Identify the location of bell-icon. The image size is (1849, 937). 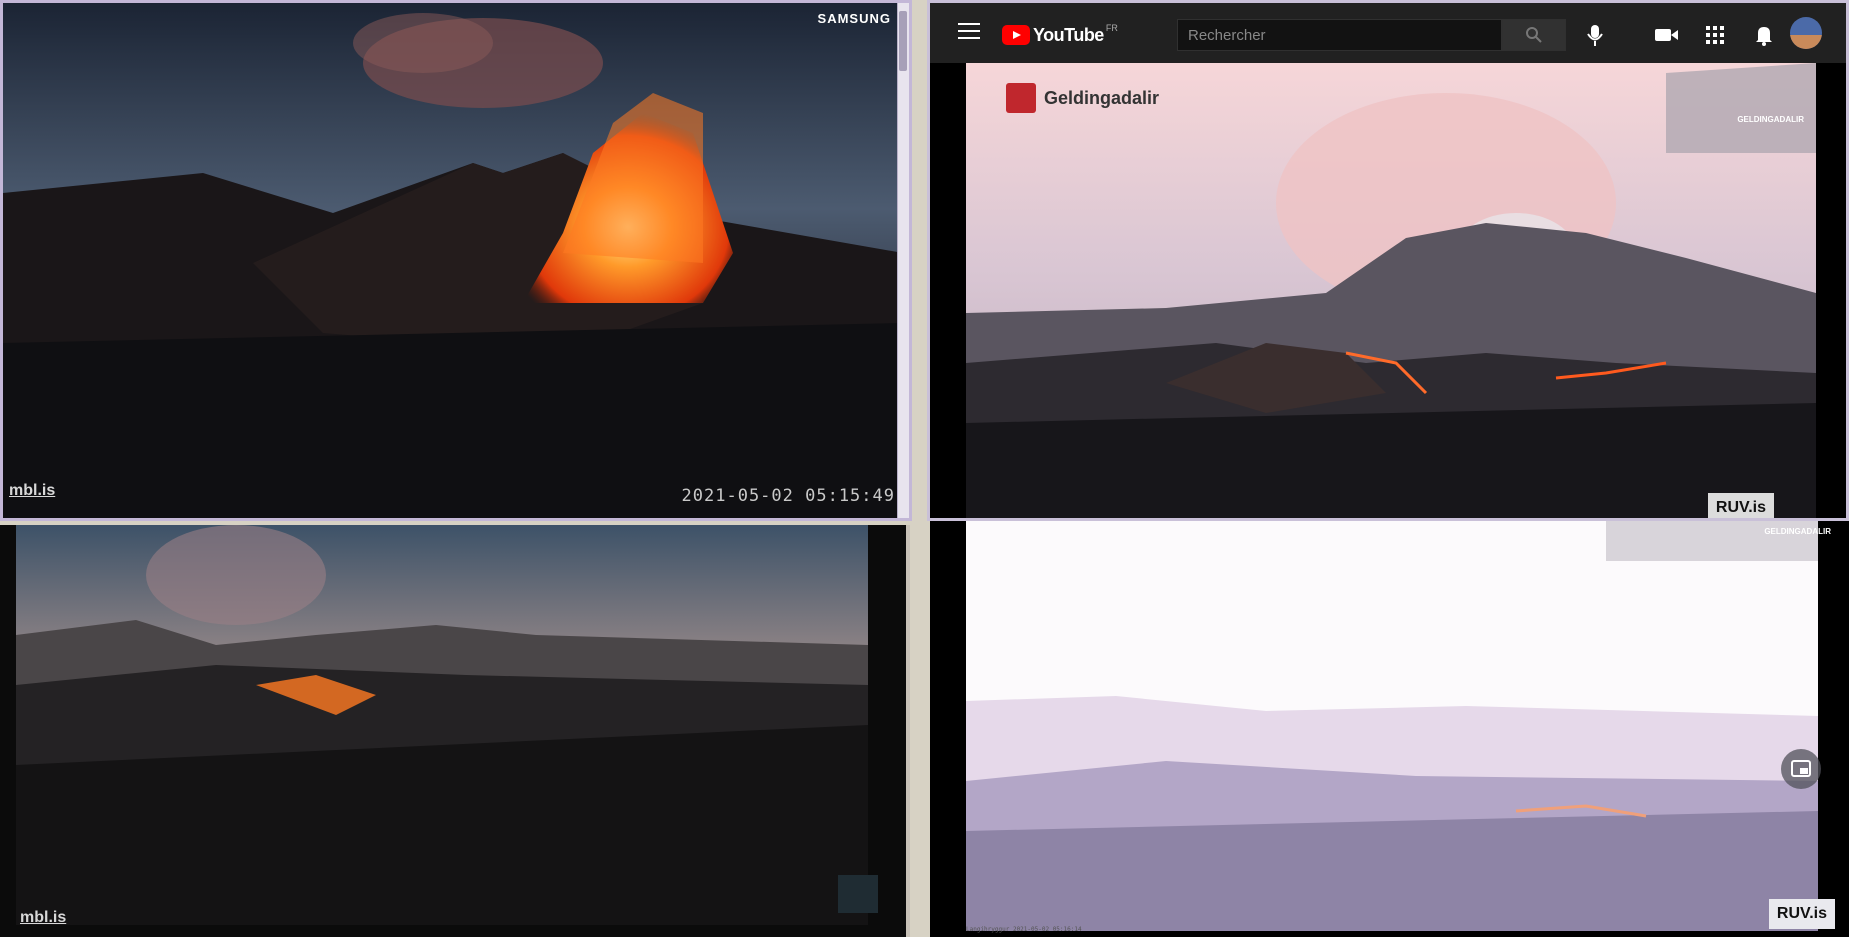
(1764, 35).